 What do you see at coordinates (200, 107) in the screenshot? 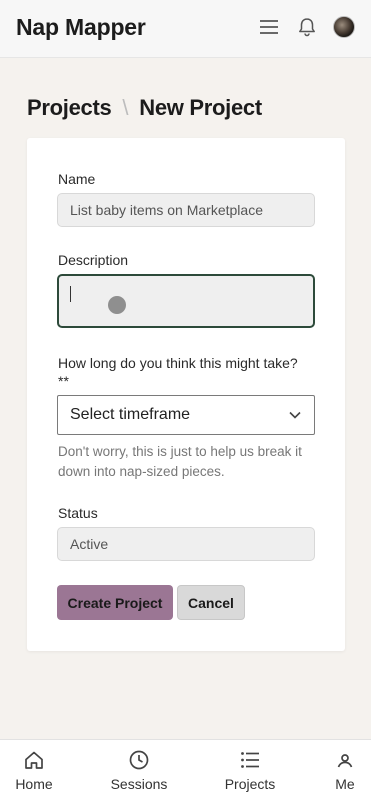
I see `page-title: New Project` at bounding box center [200, 107].